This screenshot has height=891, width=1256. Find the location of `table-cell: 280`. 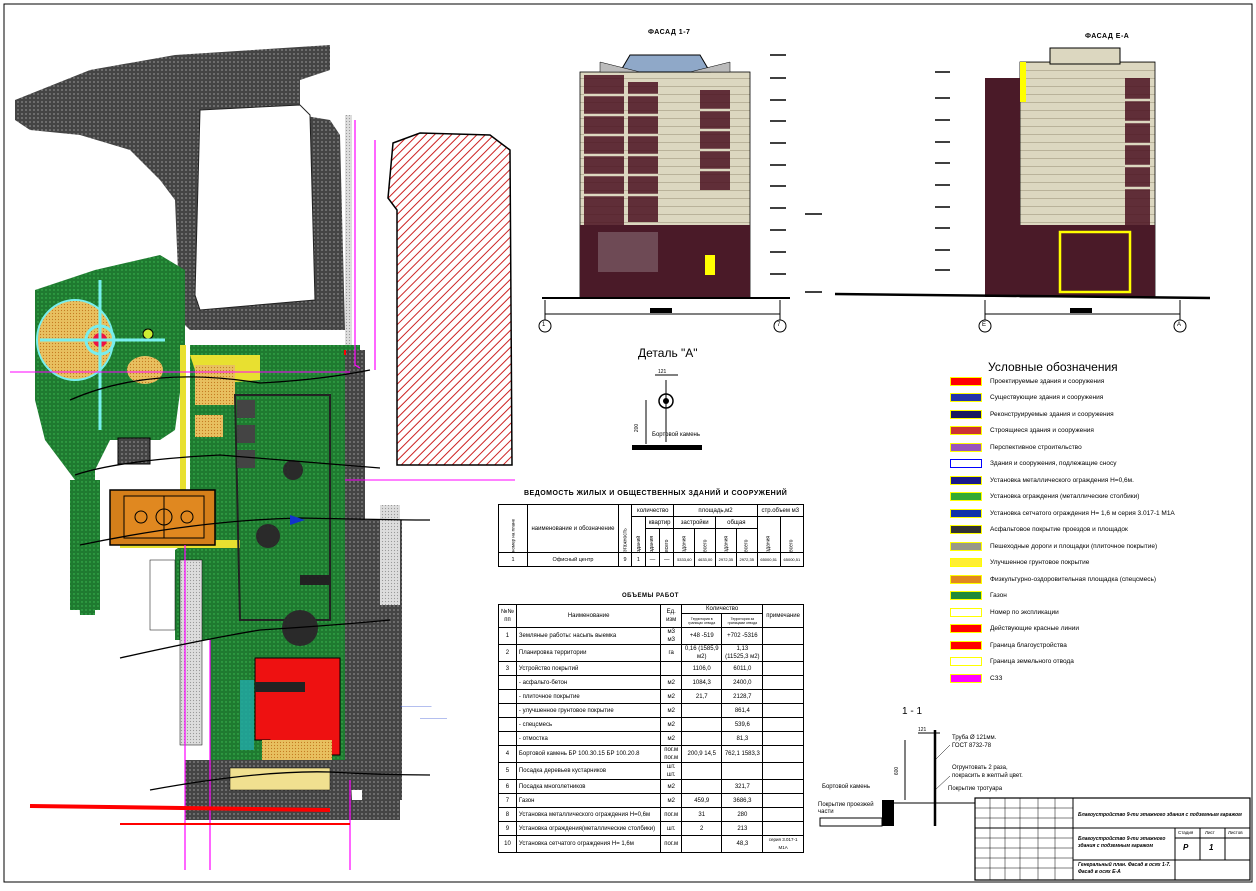

table-cell: 280 is located at coordinates (742, 814).